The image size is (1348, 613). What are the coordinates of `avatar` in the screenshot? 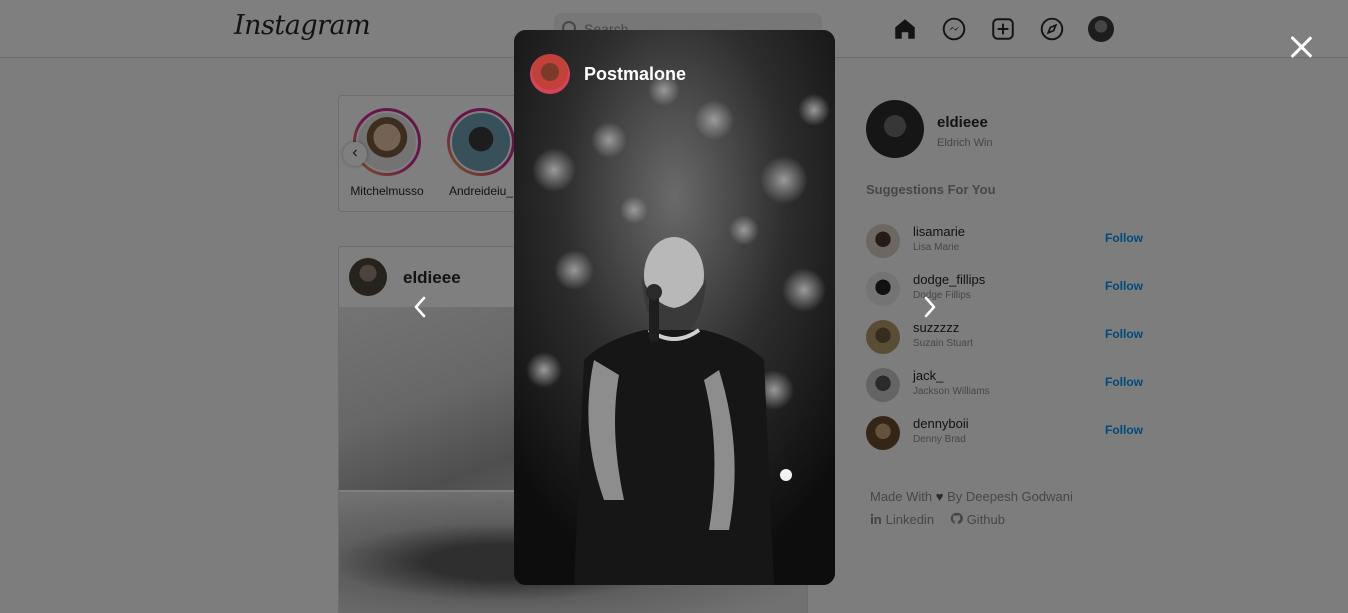 It's located at (550, 74).